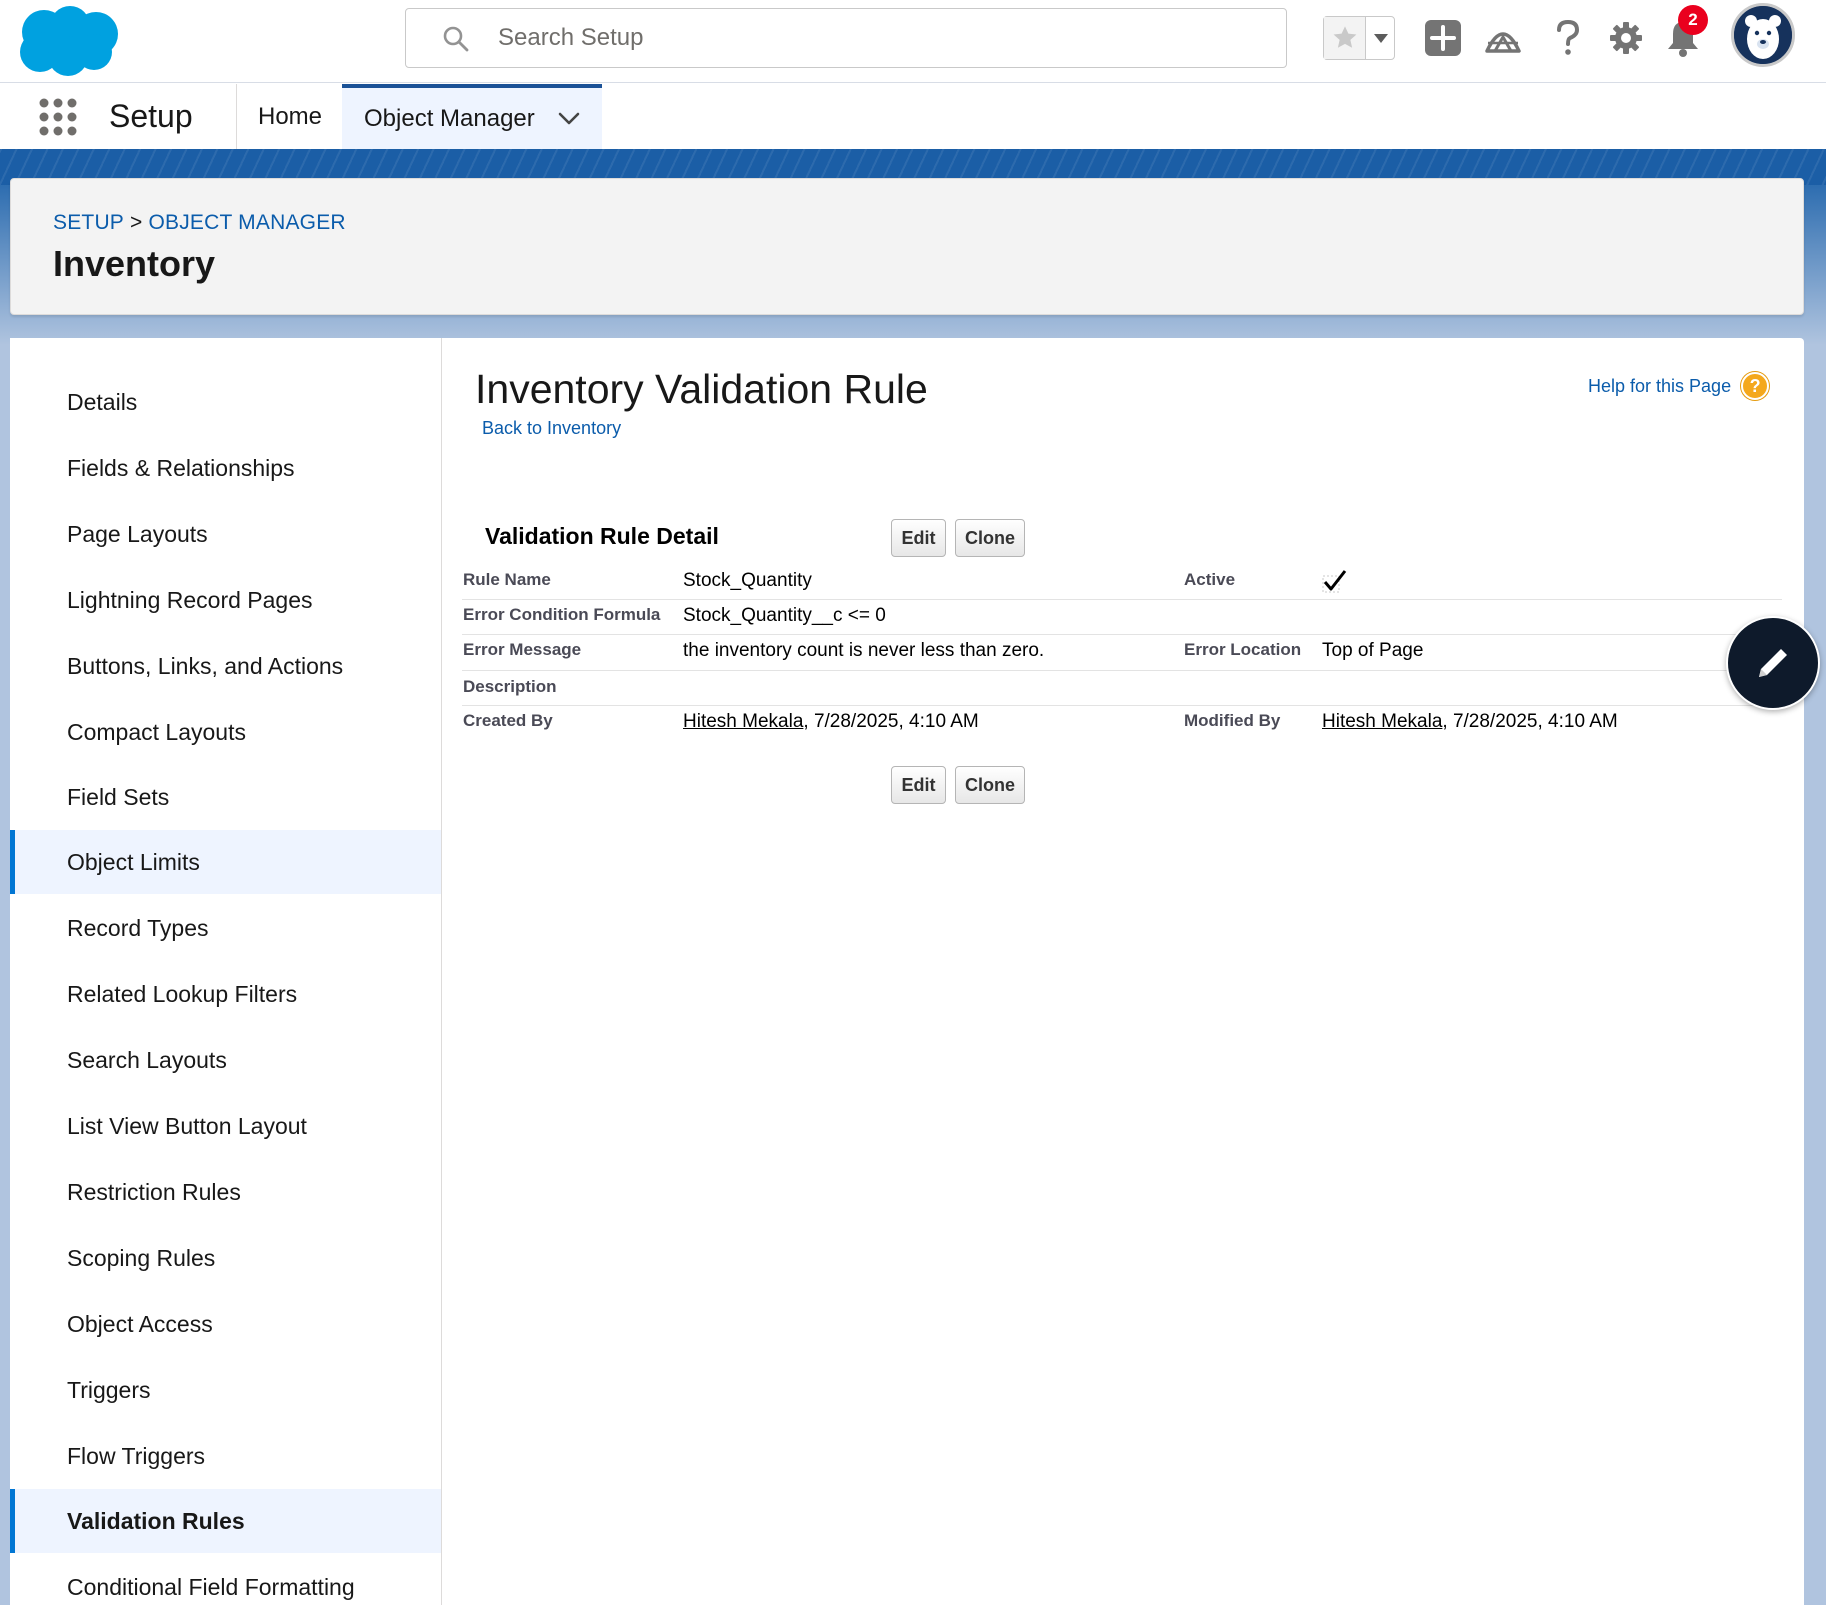  Describe the element at coordinates (1660, 385) in the screenshot. I see `help-for-page-label: Help for this Page` at that location.